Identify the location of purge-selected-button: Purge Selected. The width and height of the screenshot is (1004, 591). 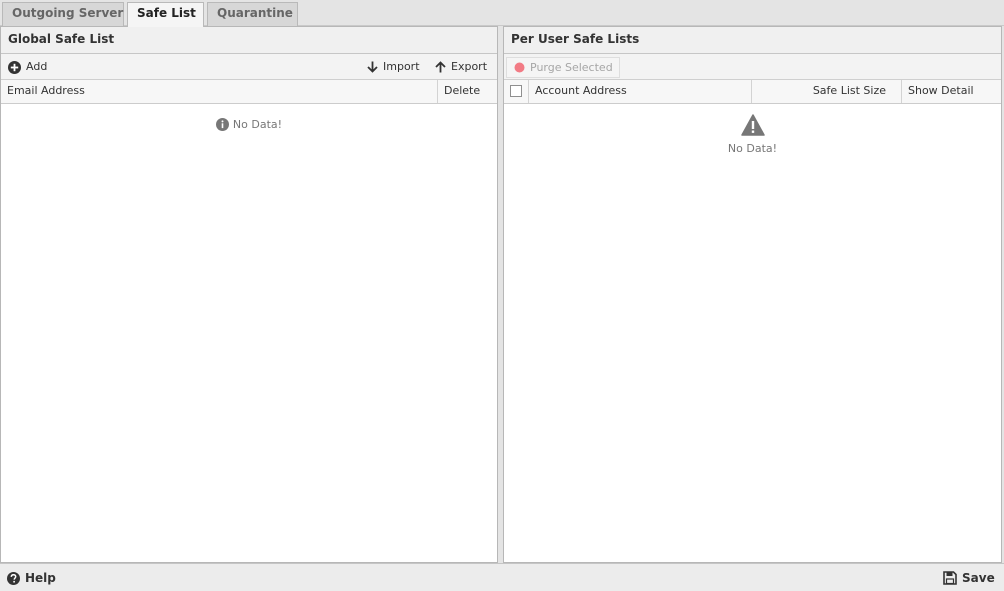
(563, 67).